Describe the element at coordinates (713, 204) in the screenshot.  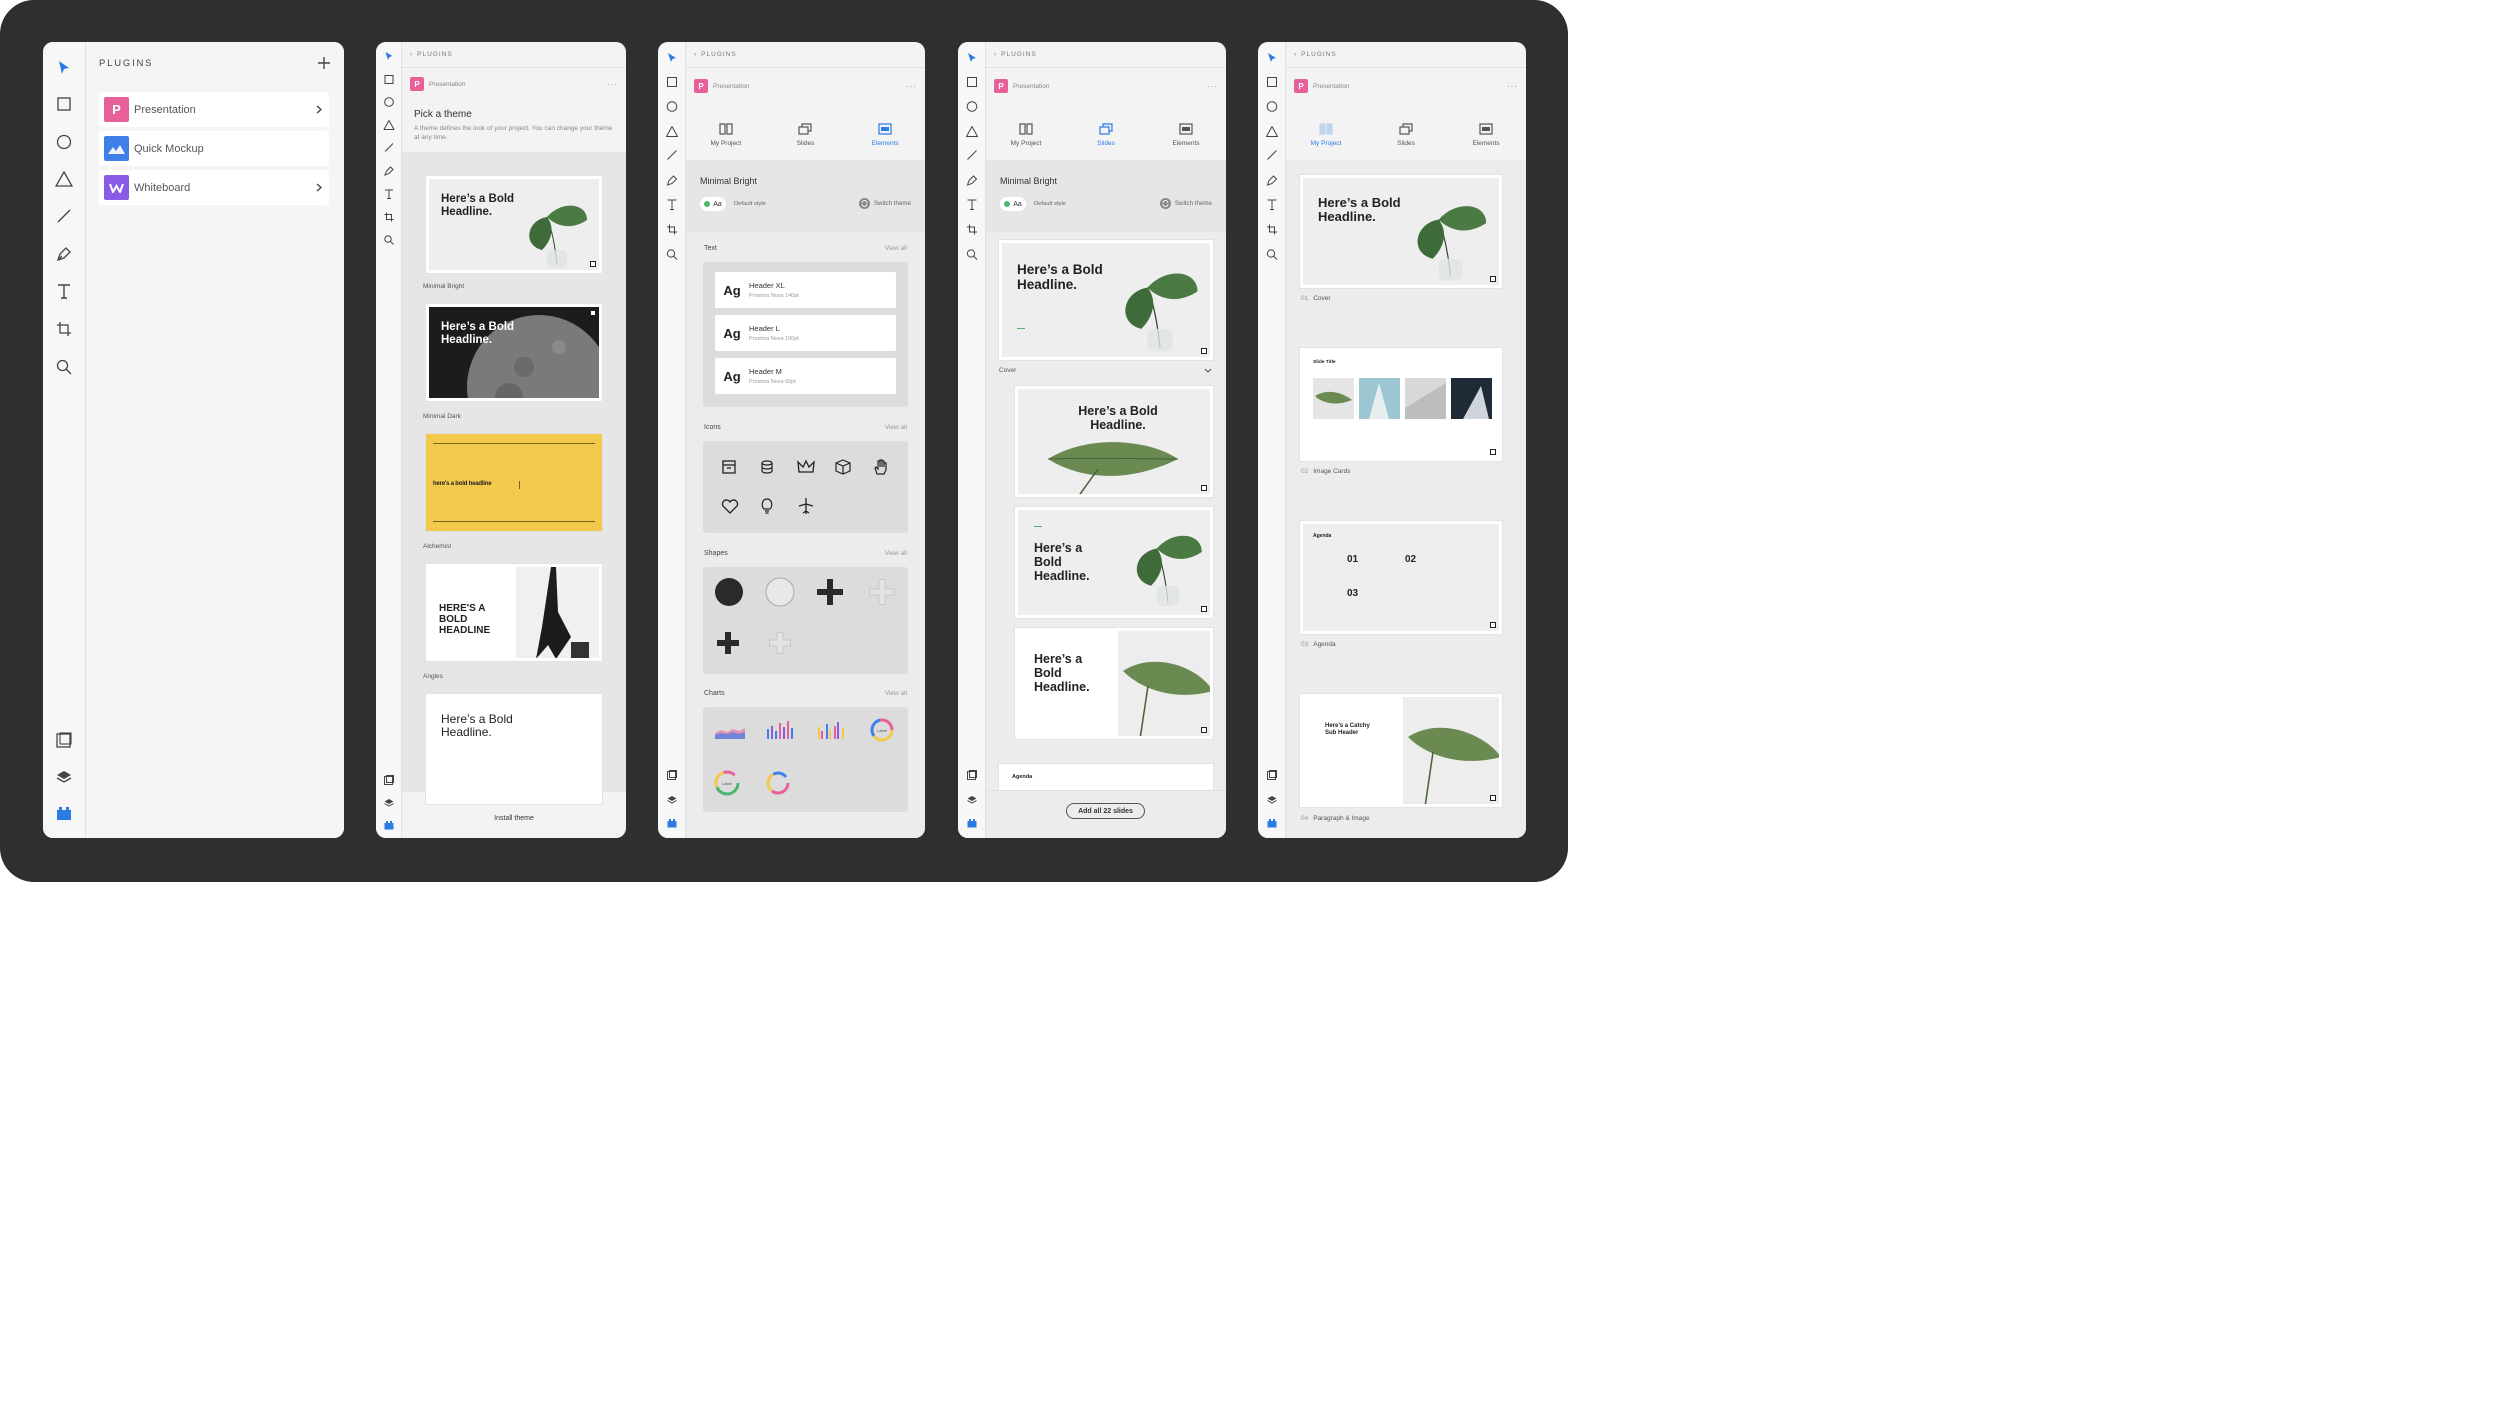
I see `style-badge: Aa` at that location.